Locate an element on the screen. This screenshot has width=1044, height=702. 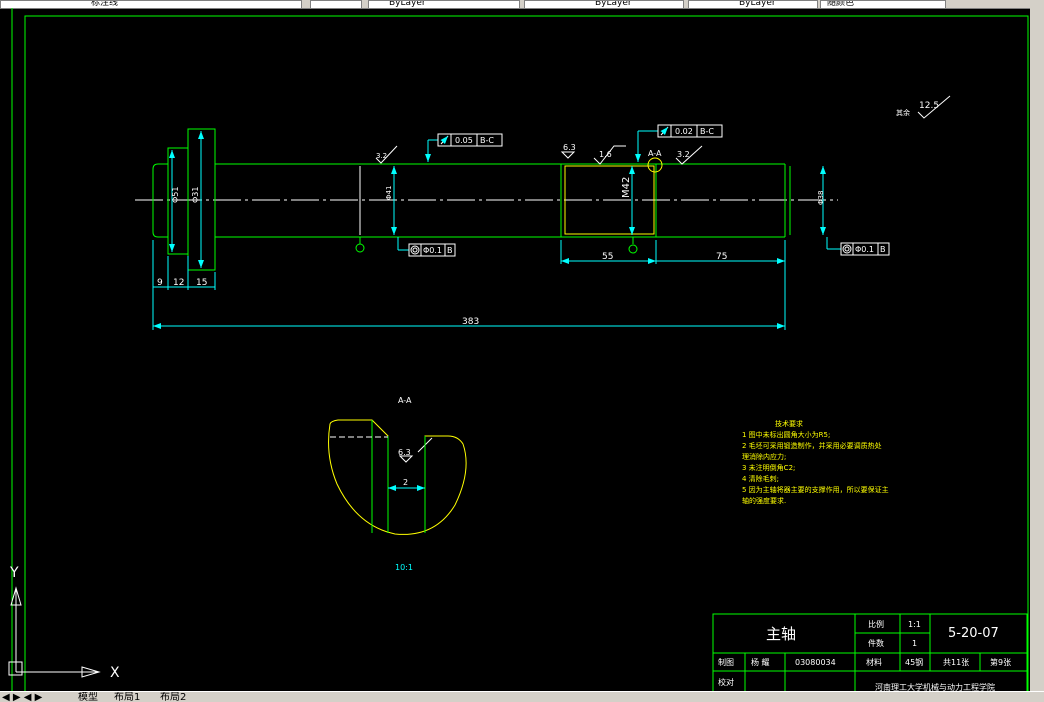
part-name: 主轴 is located at coordinates (781, 634).